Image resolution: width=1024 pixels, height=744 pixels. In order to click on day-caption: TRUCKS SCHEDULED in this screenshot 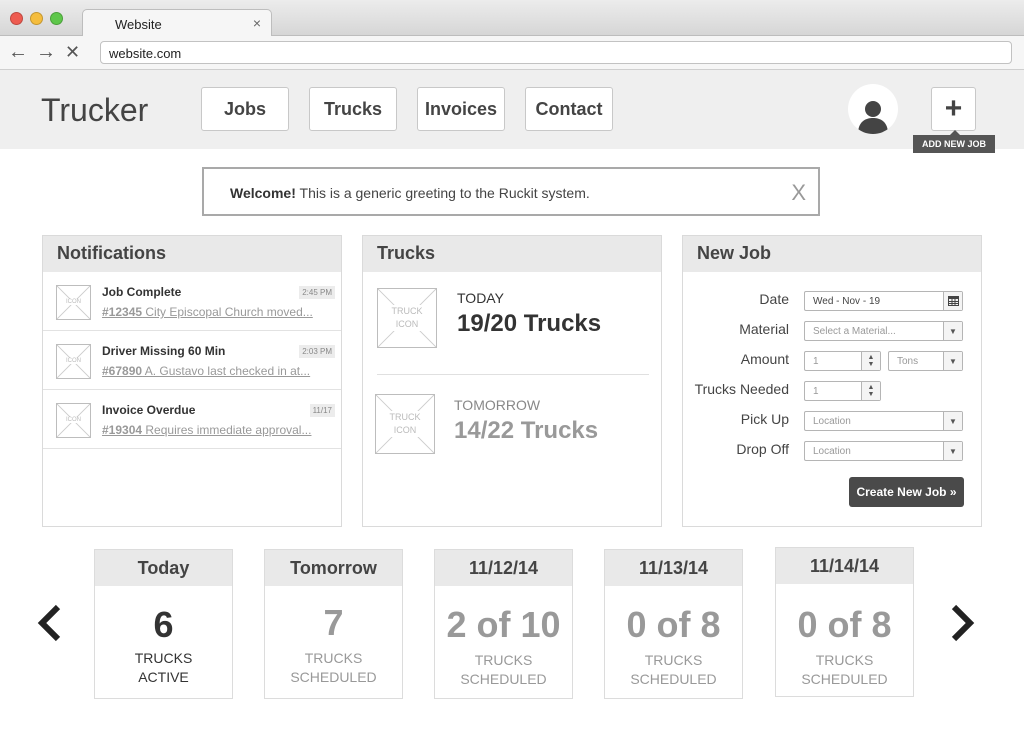, I will do `click(333, 668)`.